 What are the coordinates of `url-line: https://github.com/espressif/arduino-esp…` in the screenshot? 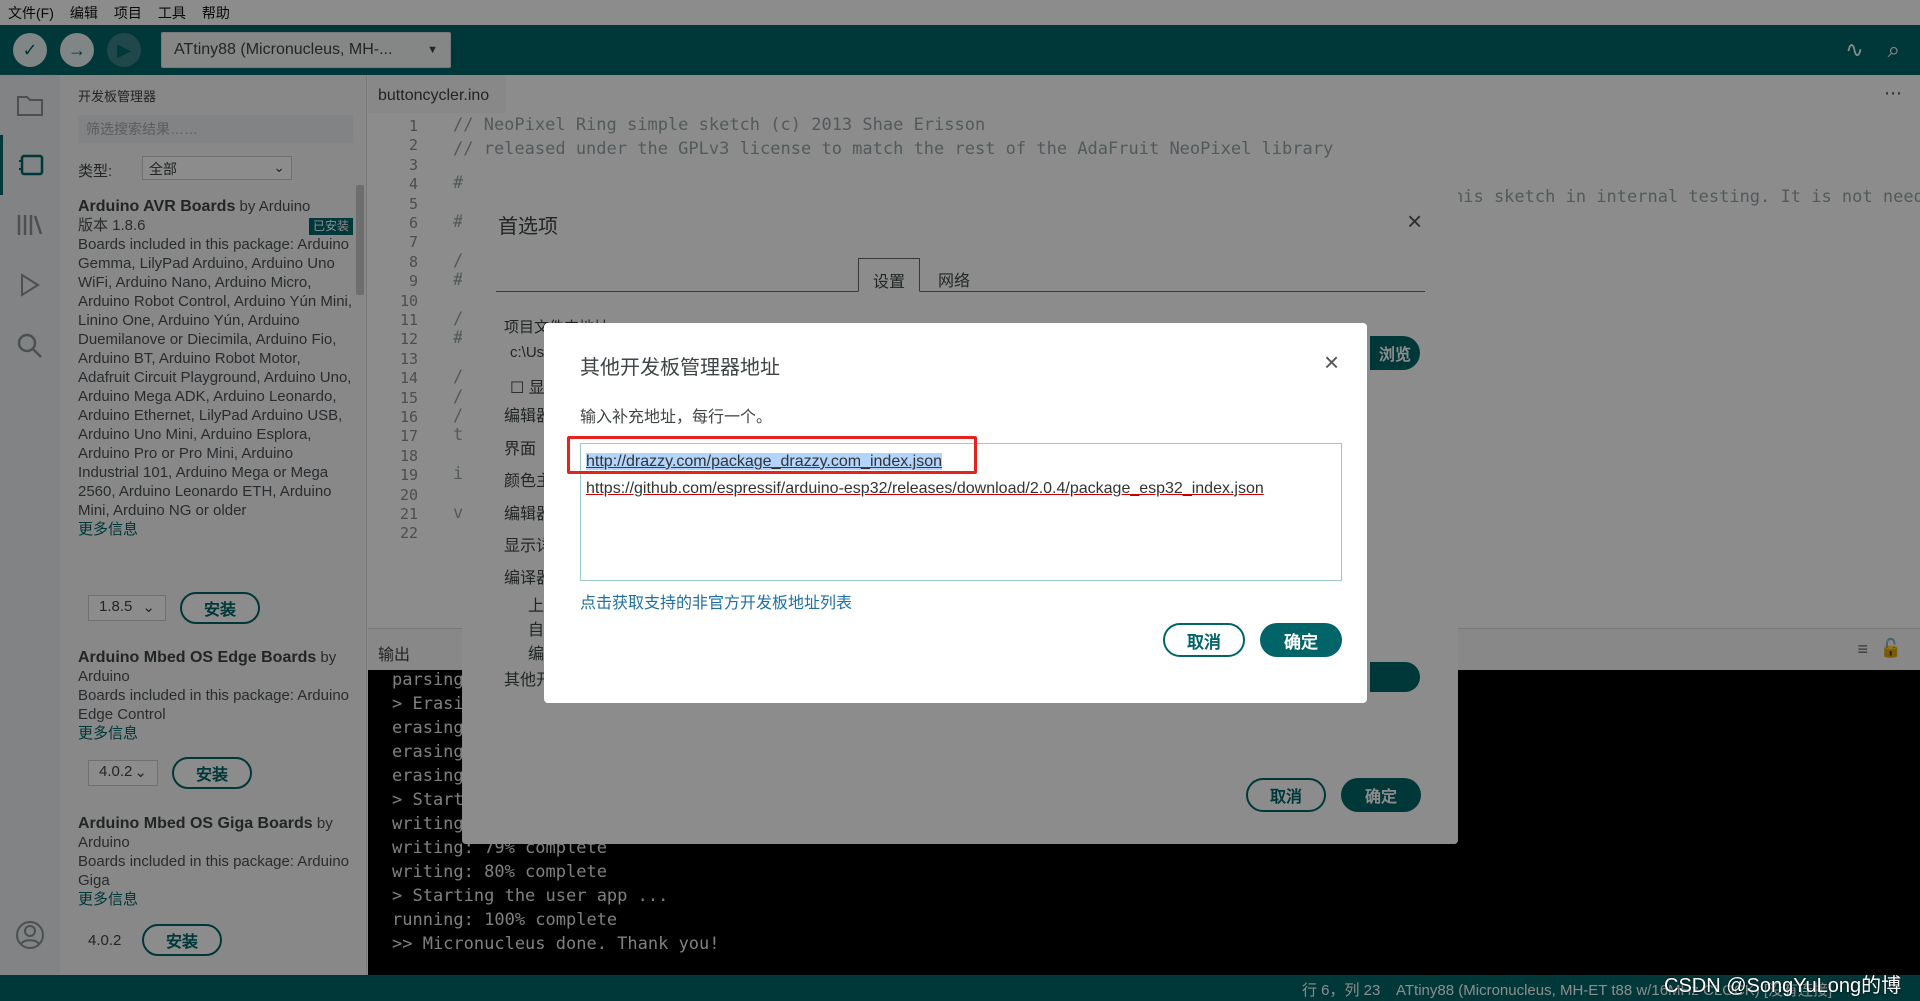 It's located at (925, 488).